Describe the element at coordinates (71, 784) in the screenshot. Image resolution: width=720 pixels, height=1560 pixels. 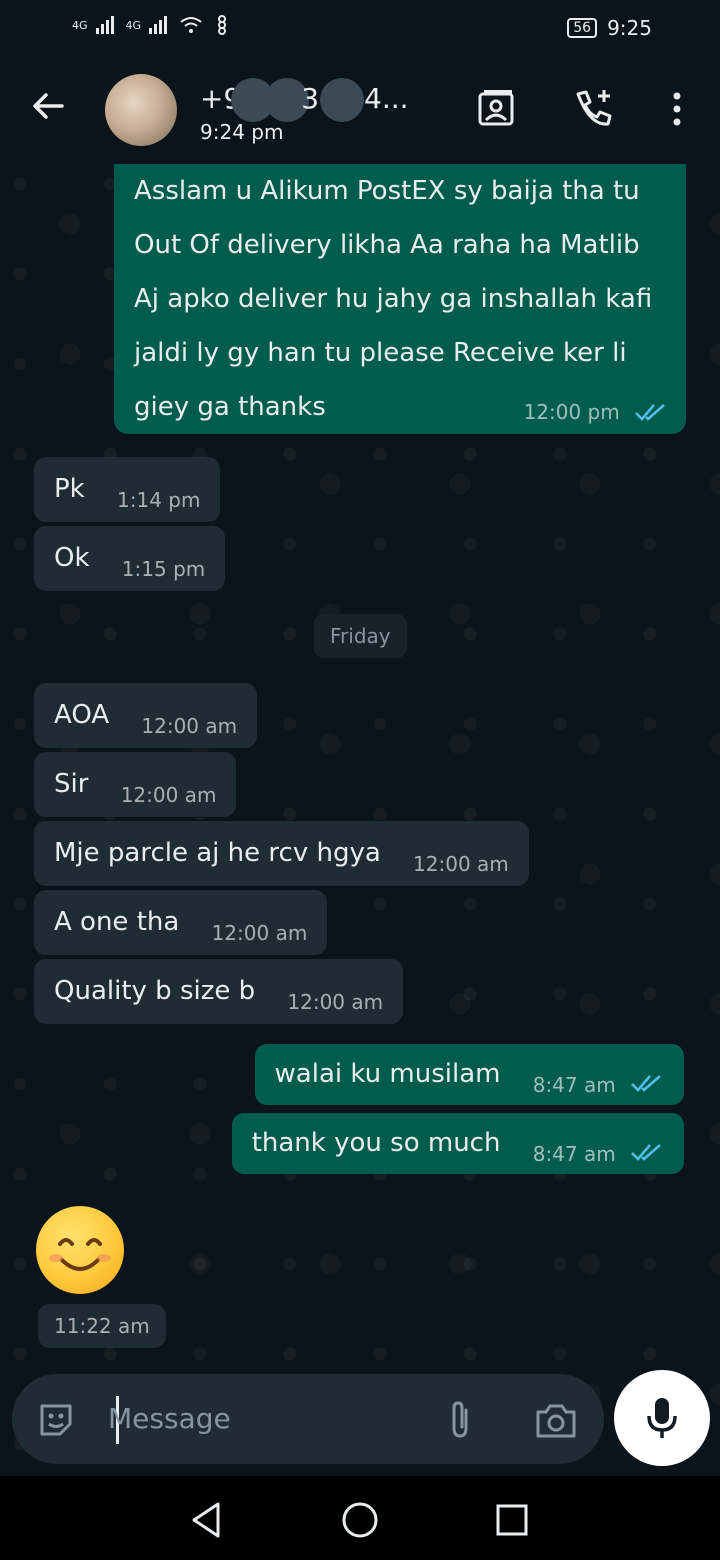
I see `message-text: Sir` at that location.